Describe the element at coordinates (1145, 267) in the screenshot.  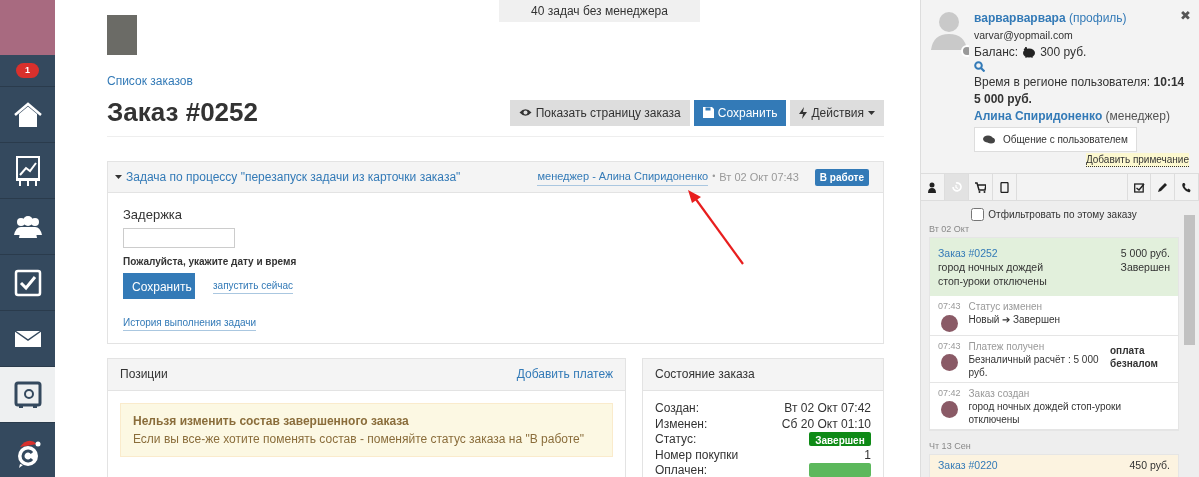
I see `order-status: Завершен` at that location.